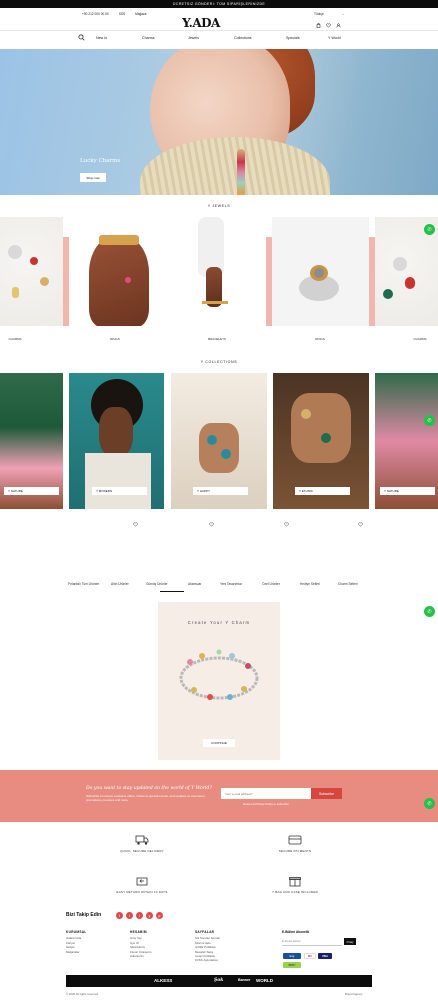 This screenshot has height=1000, width=438. I want to click on return-box-icon, so click(142, 881).